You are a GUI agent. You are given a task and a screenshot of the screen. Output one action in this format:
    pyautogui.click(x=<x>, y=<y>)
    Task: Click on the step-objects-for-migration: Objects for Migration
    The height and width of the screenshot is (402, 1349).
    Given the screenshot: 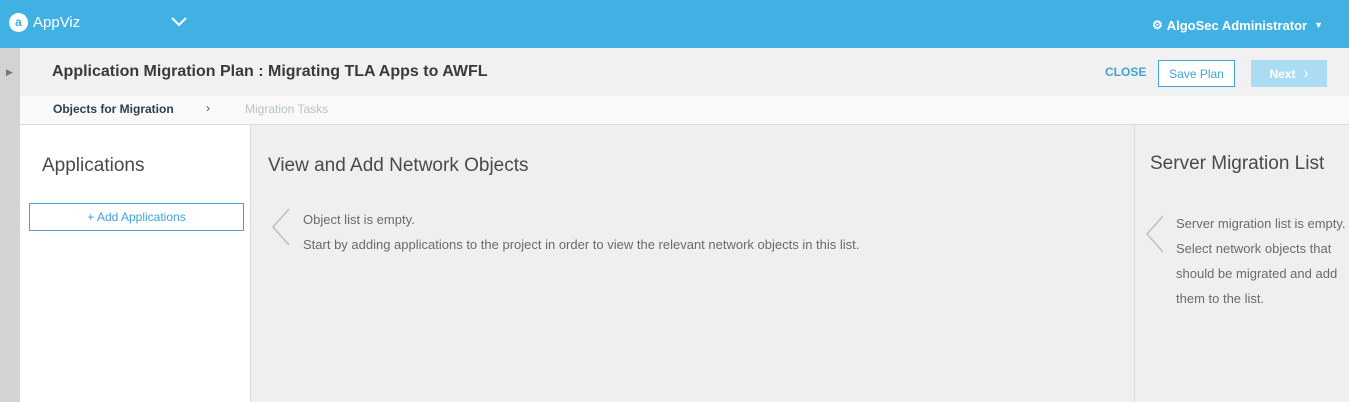 What is the action you would take?
    pyautogui.click(x=113, y=109)
    